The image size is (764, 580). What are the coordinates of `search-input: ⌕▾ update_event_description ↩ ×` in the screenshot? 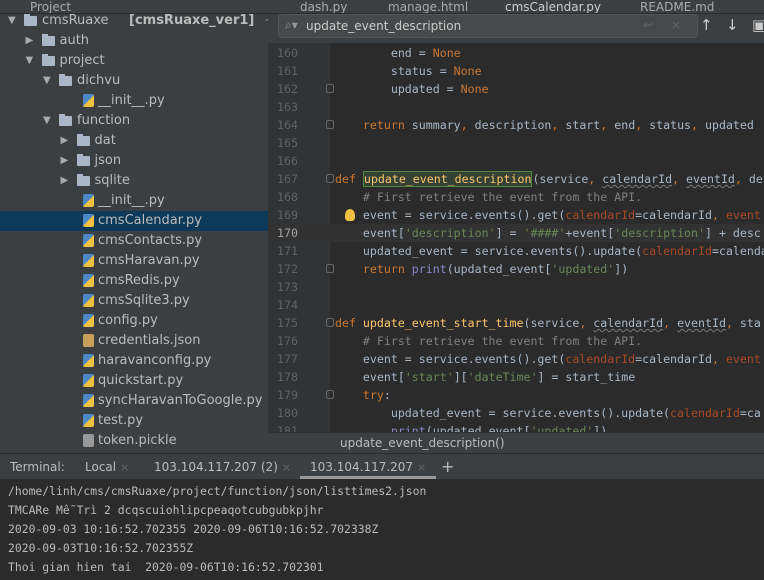 It's located at (488, 26).